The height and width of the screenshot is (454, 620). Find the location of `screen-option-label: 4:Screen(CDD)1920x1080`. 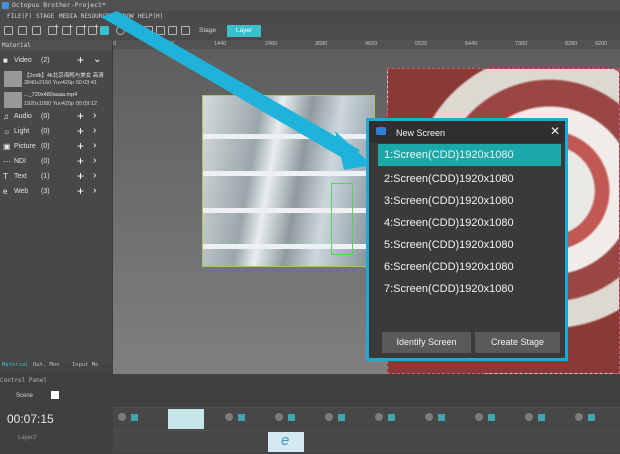

screen-option-label: 4:Screen(CDD)1920x1080 is located at coordinates (449, 223).